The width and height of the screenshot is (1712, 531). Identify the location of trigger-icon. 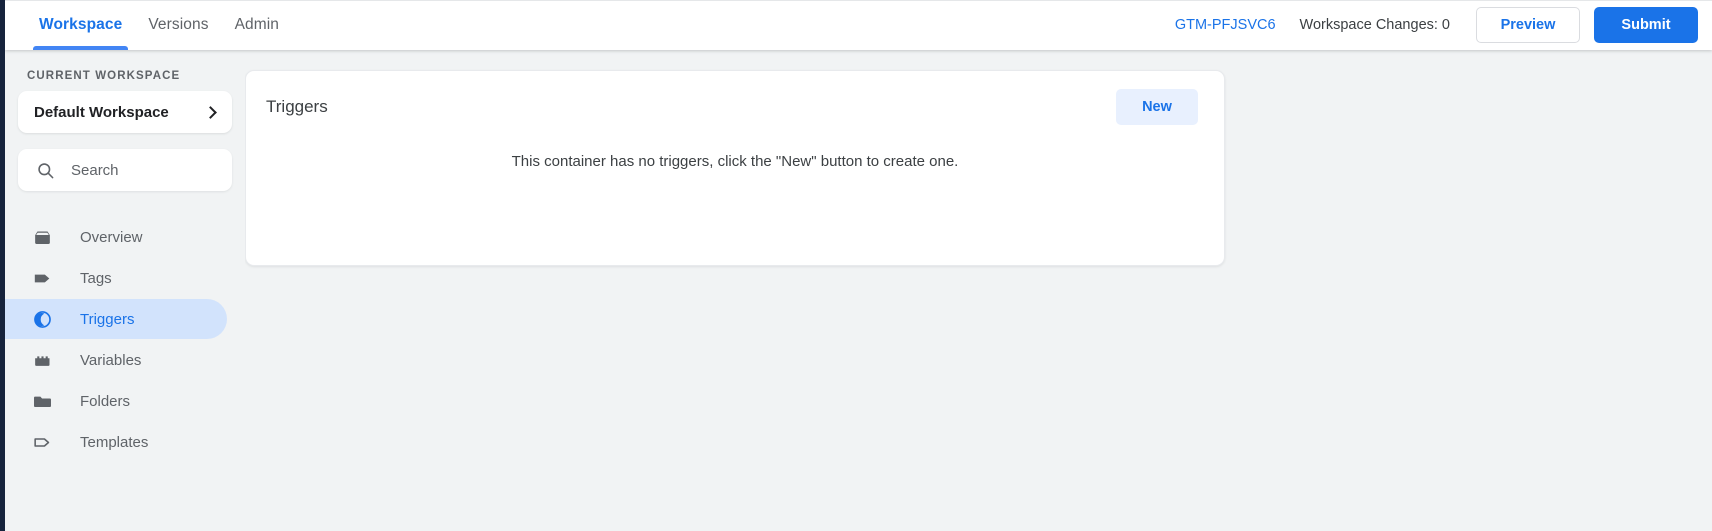
(42, 319).